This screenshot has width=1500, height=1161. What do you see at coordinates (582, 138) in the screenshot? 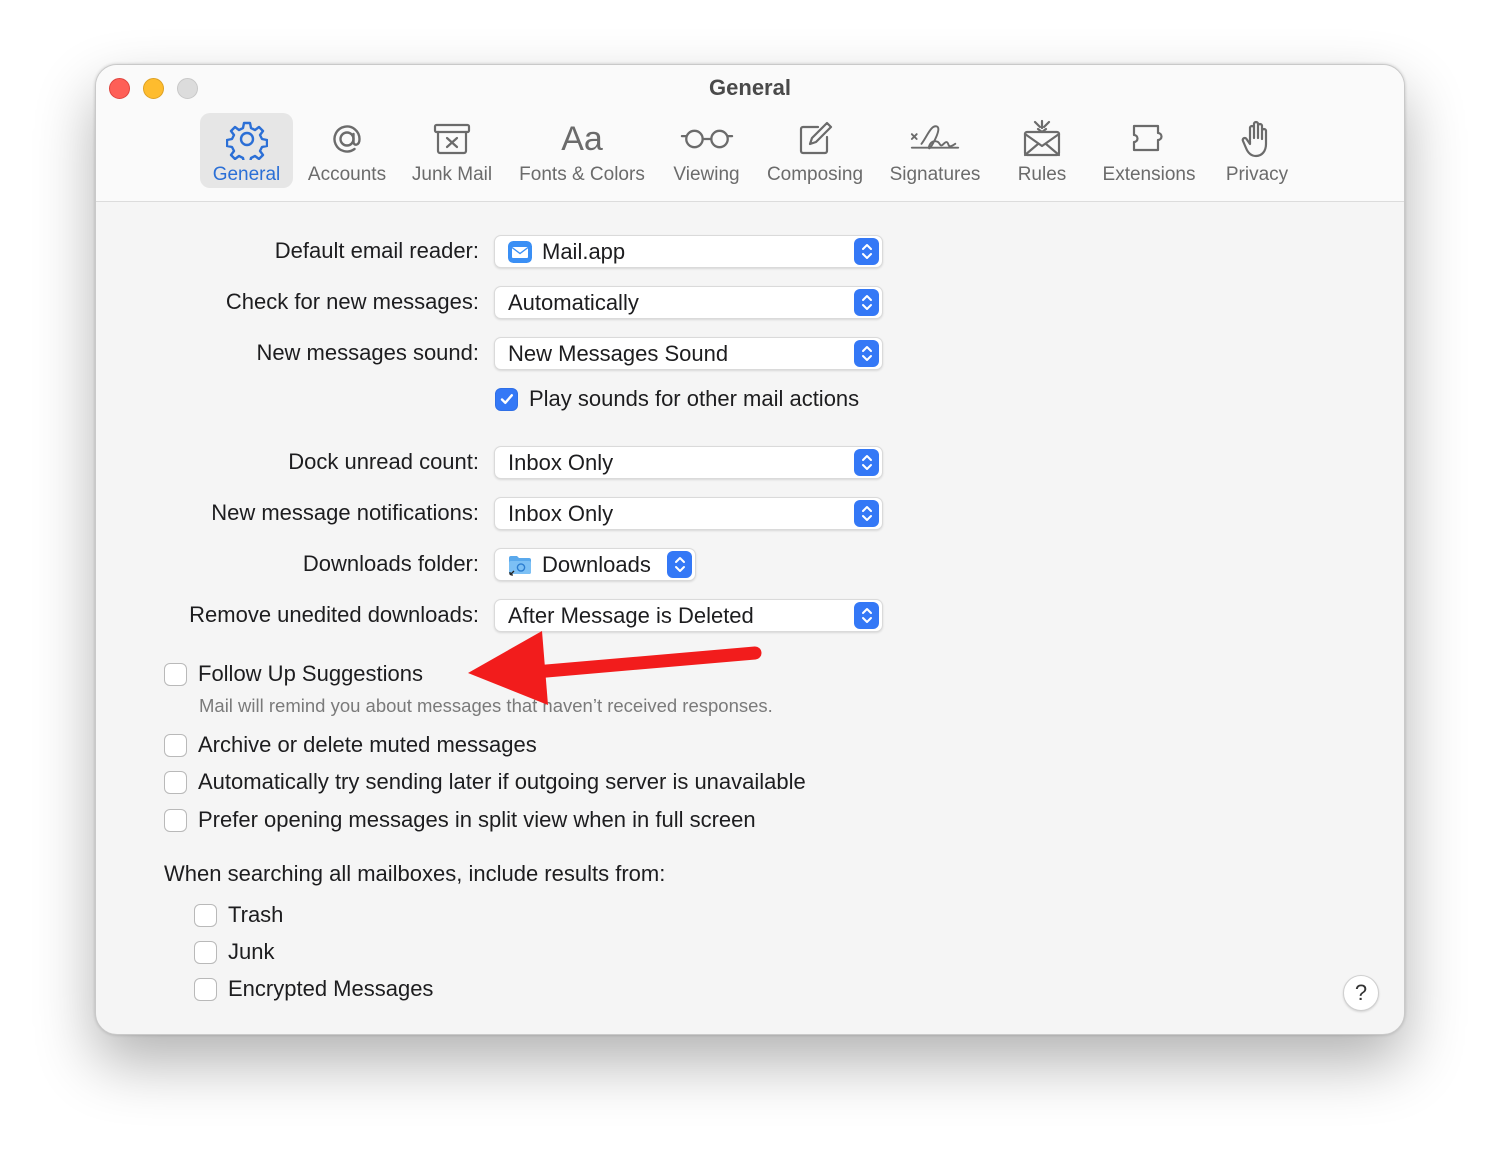
I see `font-aa-icon: Aa` at bounding box center [582, 138].